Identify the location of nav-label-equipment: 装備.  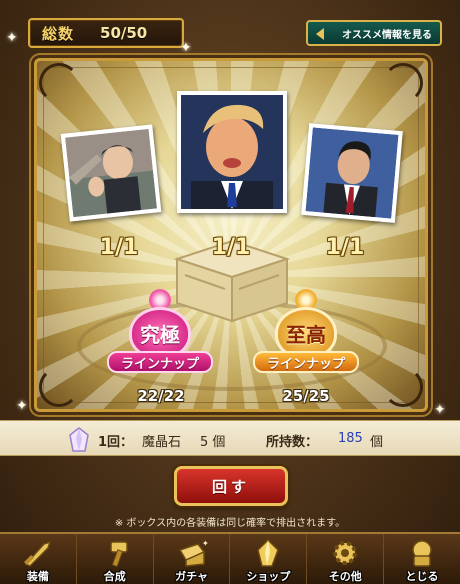
(37, 576).